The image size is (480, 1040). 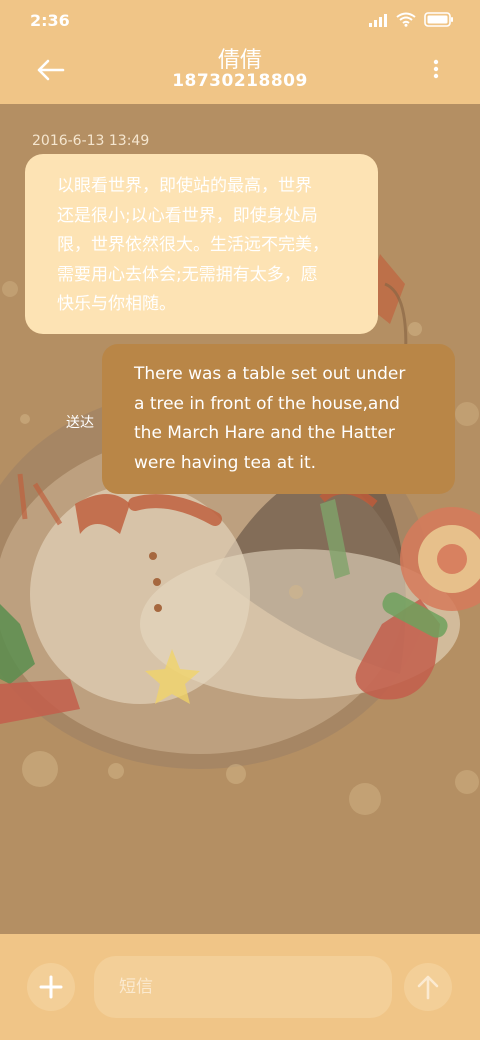 I want to click on more-options-button, so click(x=436, y=70).